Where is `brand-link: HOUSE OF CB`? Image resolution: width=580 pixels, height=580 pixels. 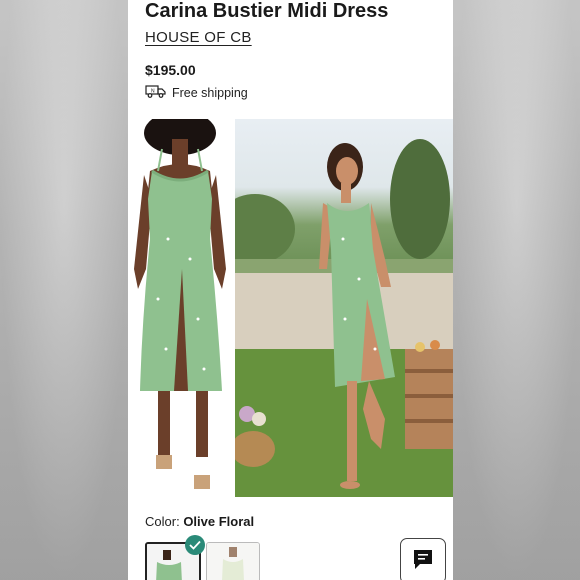
brand-link: HOUSE OF CB is located at coordinates (198, 37).